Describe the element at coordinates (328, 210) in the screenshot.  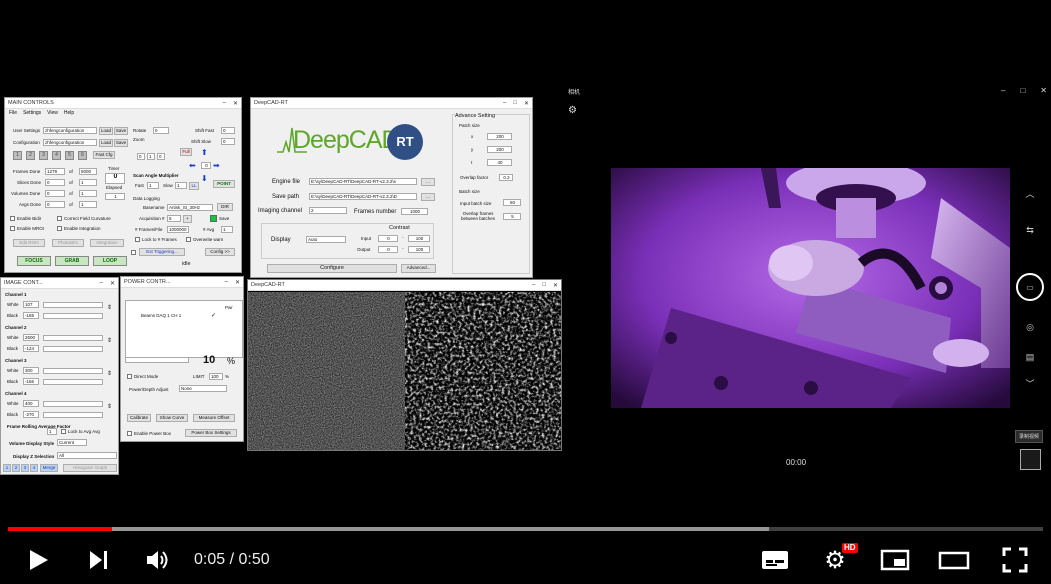
I see `imaging-channel-select: 2` at that location.